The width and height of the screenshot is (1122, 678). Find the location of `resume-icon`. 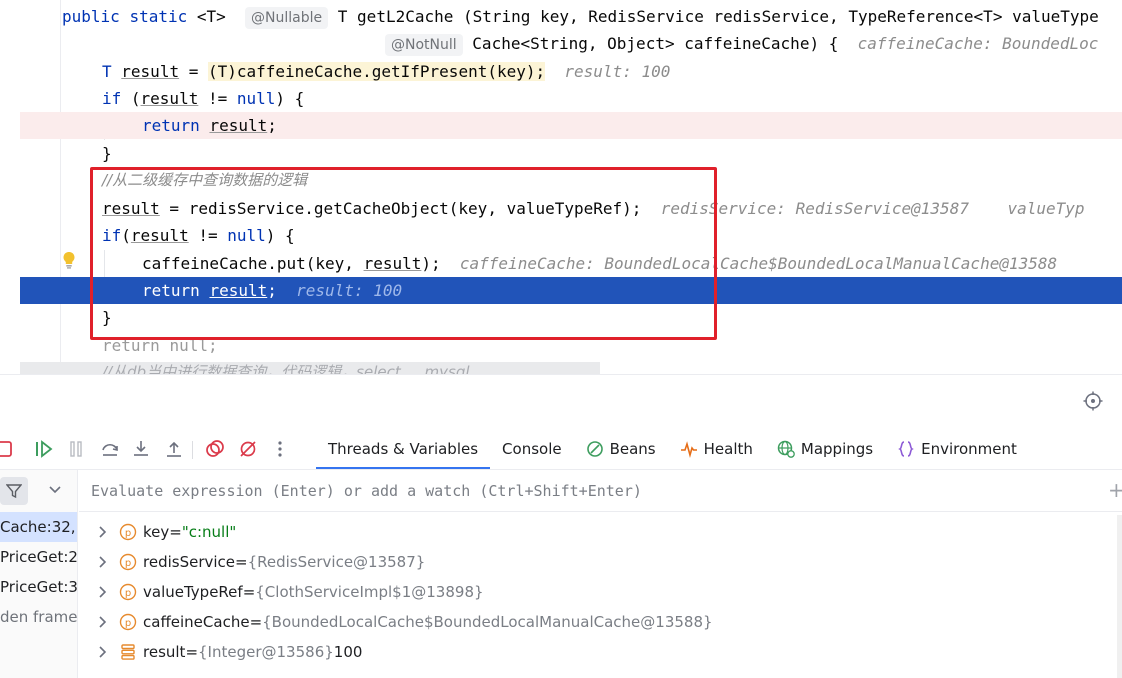

resume-icon is located at coordinates (44, 449).